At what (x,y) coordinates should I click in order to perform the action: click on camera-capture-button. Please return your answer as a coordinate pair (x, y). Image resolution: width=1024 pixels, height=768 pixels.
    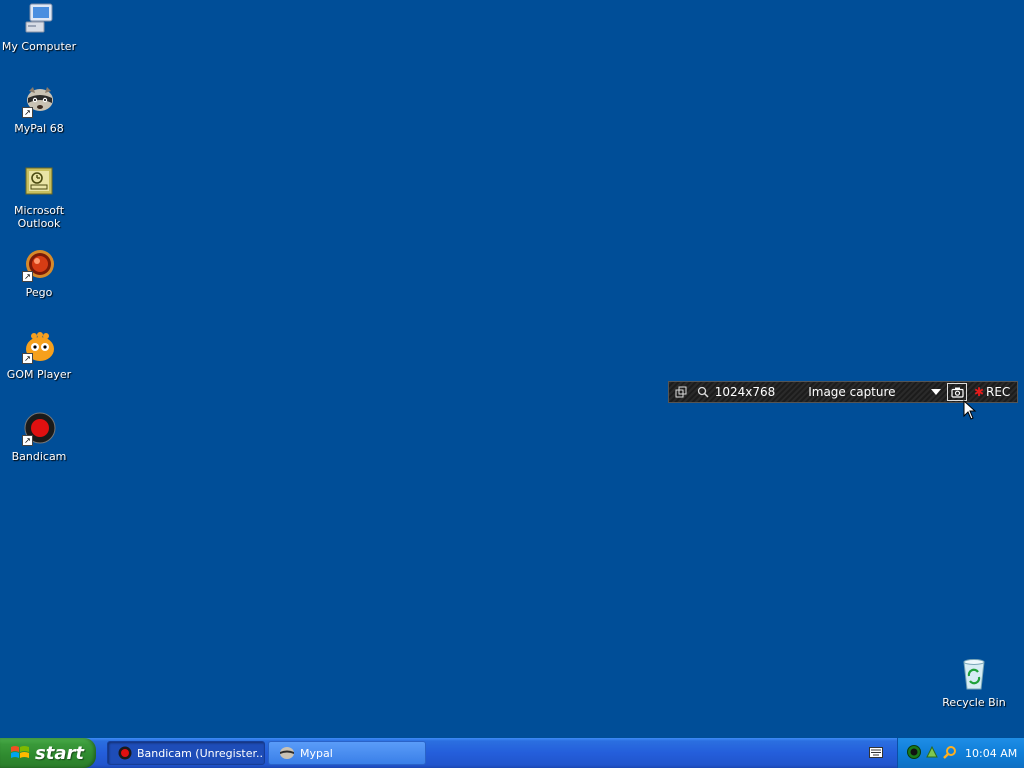
    Looking at the image, I should click on (957, 392).